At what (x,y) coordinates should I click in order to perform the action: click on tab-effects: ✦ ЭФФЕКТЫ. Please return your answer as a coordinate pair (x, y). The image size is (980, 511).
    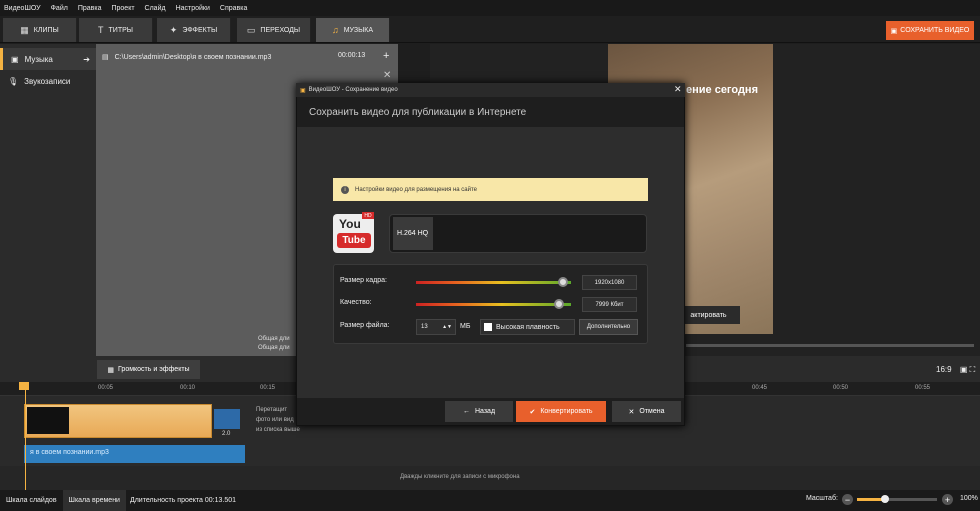
    Looking at the image, I should click on (194, 30).